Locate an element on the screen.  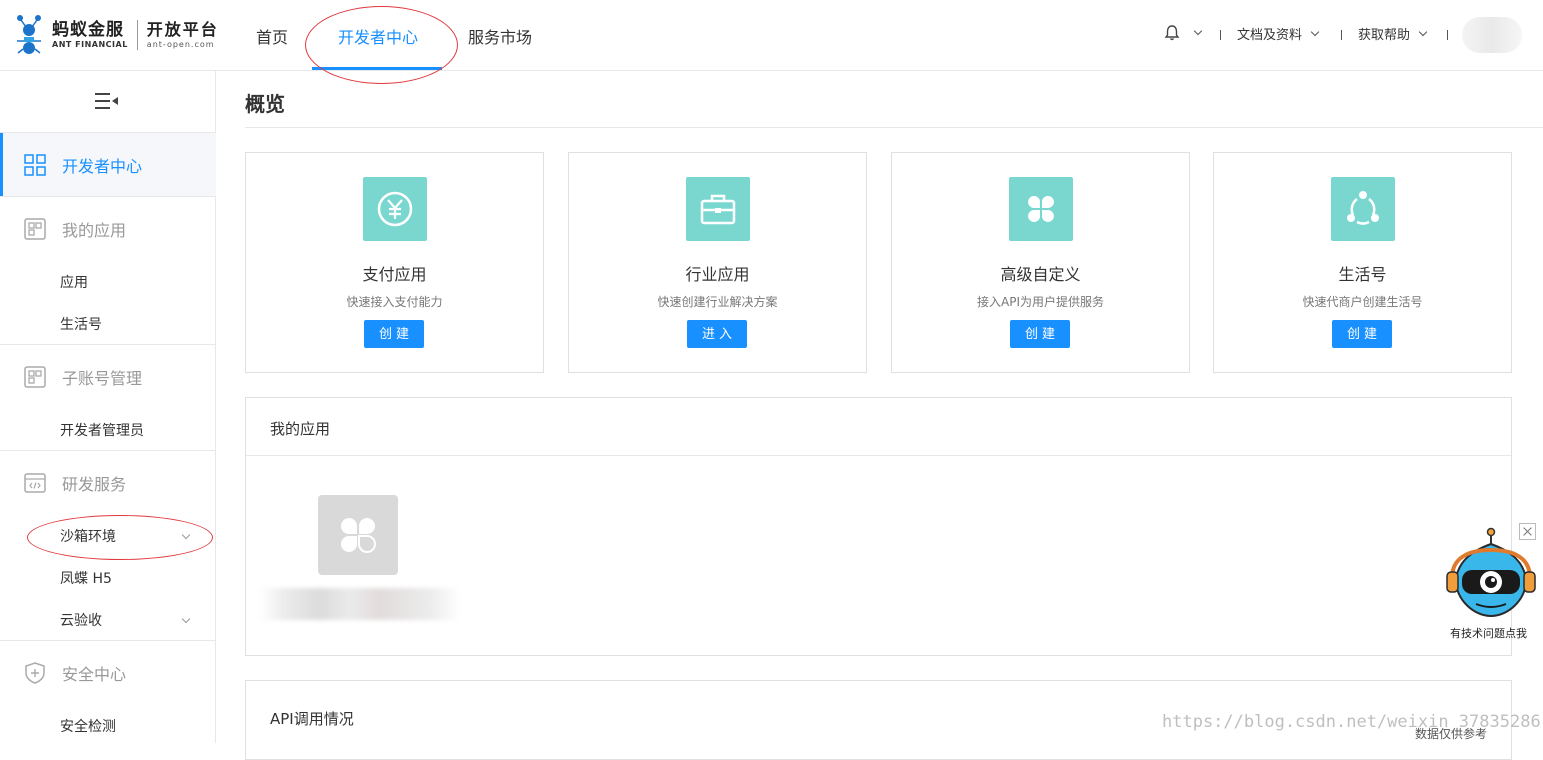
shield-icon is located at coordinates (35, 673).